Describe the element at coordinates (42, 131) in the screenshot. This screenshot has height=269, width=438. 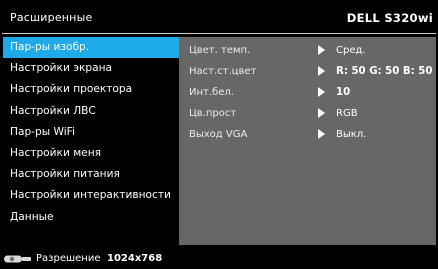
I see `sidebar-item-label: Пар-ры WiFi` at that location.